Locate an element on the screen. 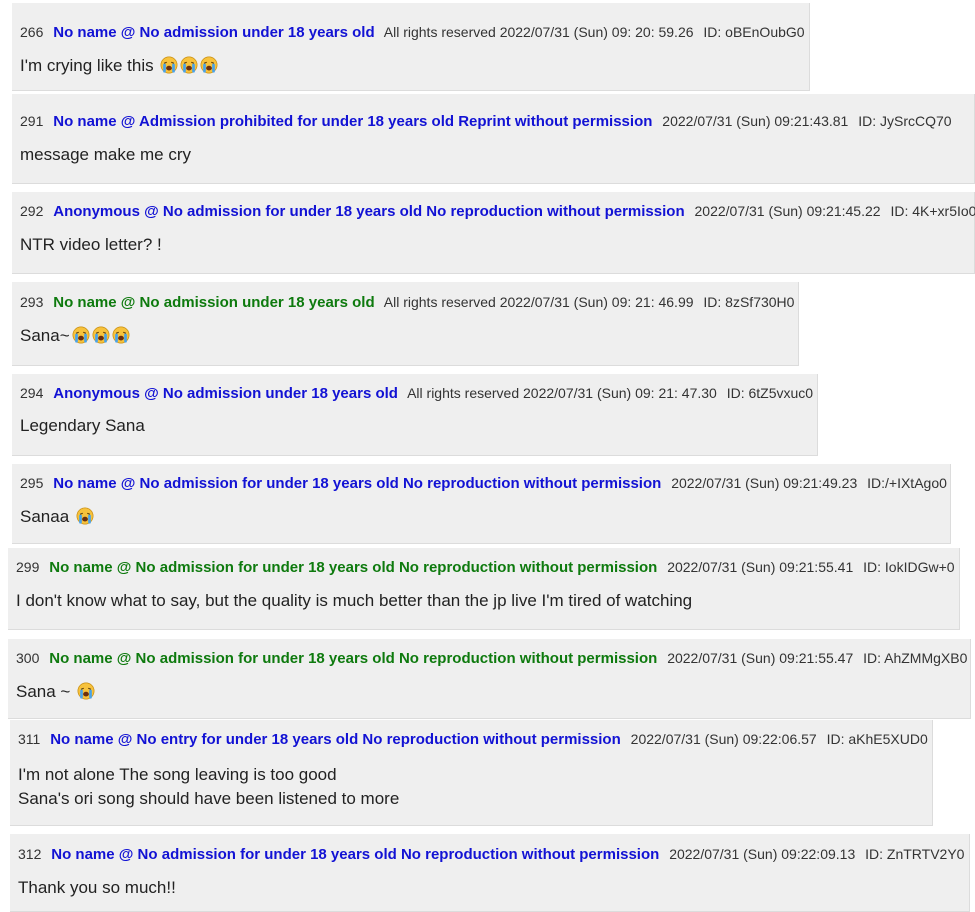 This screenshot has width=975, height=912. post-number: 311 is located at coordinates (29, 739).